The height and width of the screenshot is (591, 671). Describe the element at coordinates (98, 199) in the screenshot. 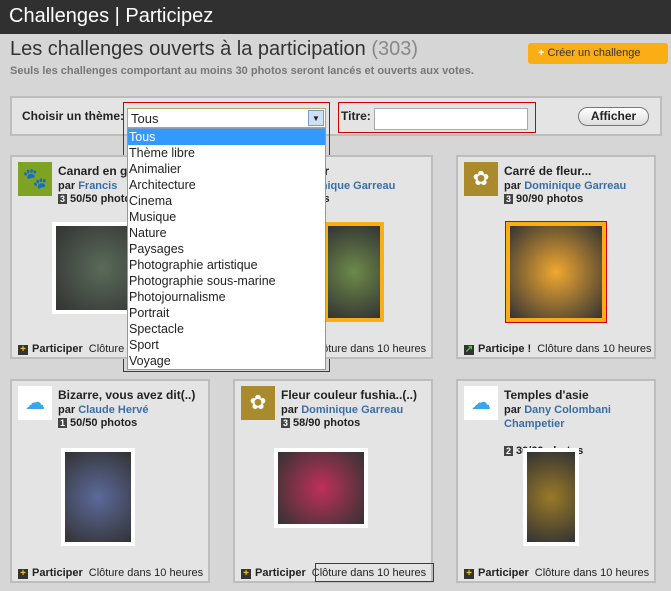

I see `photo-count: 3 50/50 photos` at that location.